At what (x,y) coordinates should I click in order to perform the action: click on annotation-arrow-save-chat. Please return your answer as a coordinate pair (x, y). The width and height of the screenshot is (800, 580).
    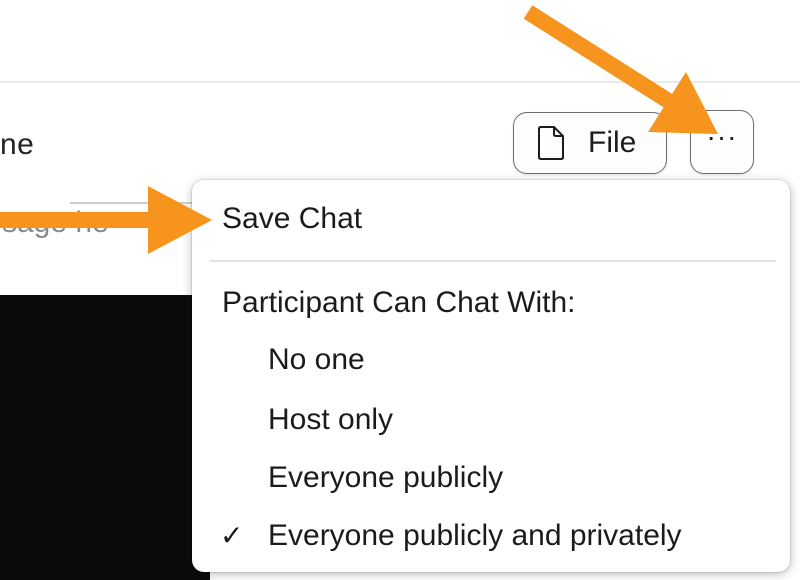
    Looking at the image, I should click on (106, 220).